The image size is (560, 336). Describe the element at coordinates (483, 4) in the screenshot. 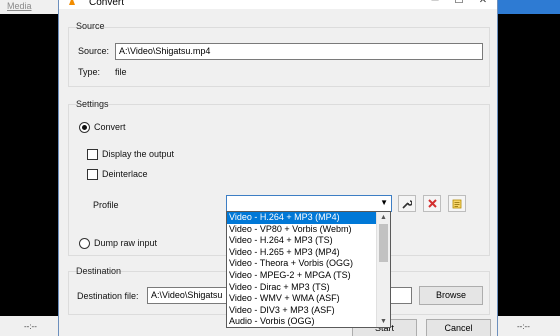

I see `close-button: ✕` at that location.